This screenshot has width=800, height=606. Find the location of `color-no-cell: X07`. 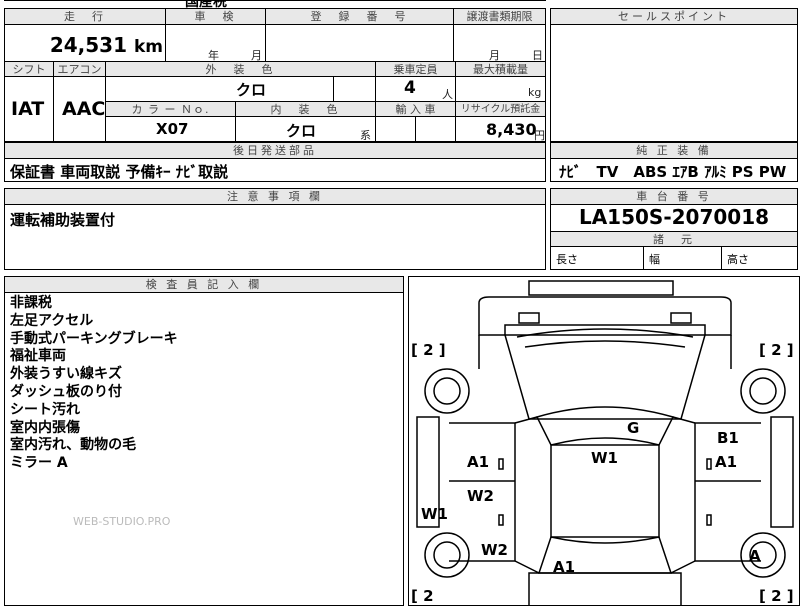

color-no-cell: X07 is located at coordinates (170, 128).